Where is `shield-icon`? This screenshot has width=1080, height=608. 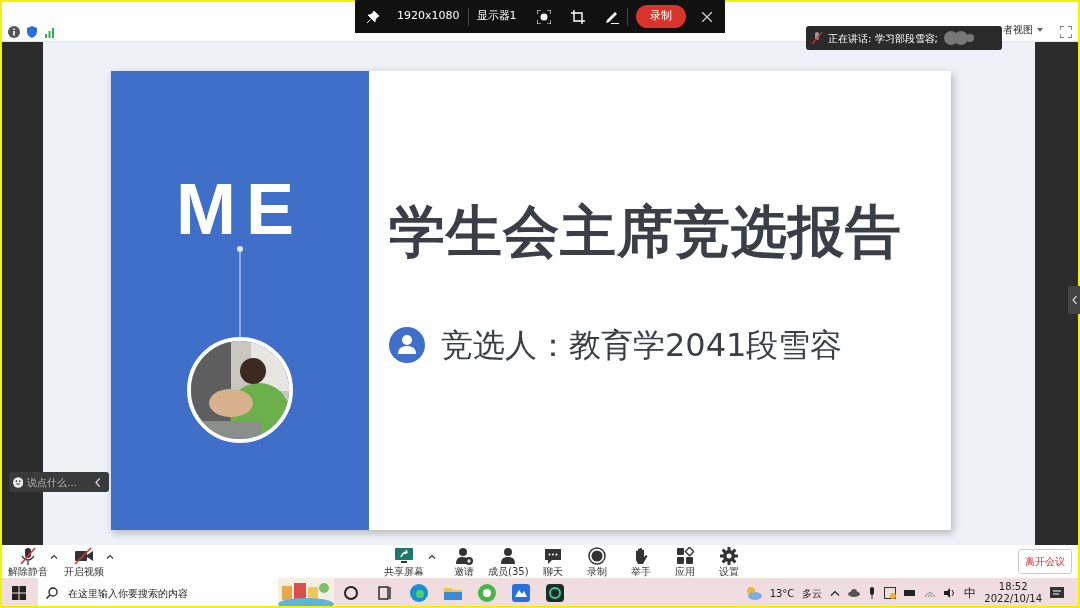 shield-icon is located at coordinates (32, 32).